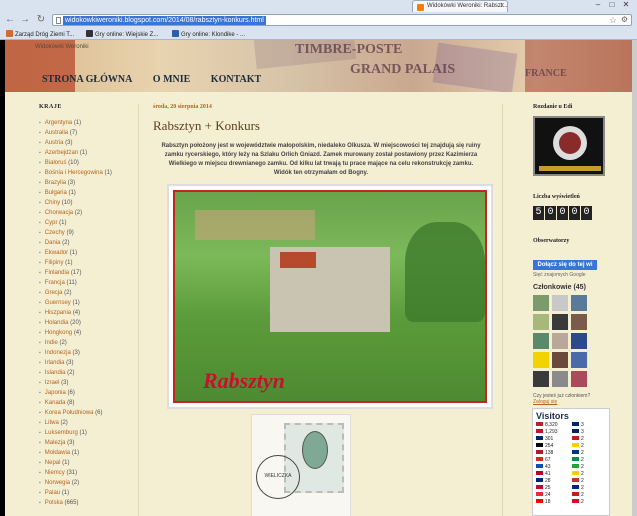  I want to click on country-item: Norwegia (2), so click(83, 483).